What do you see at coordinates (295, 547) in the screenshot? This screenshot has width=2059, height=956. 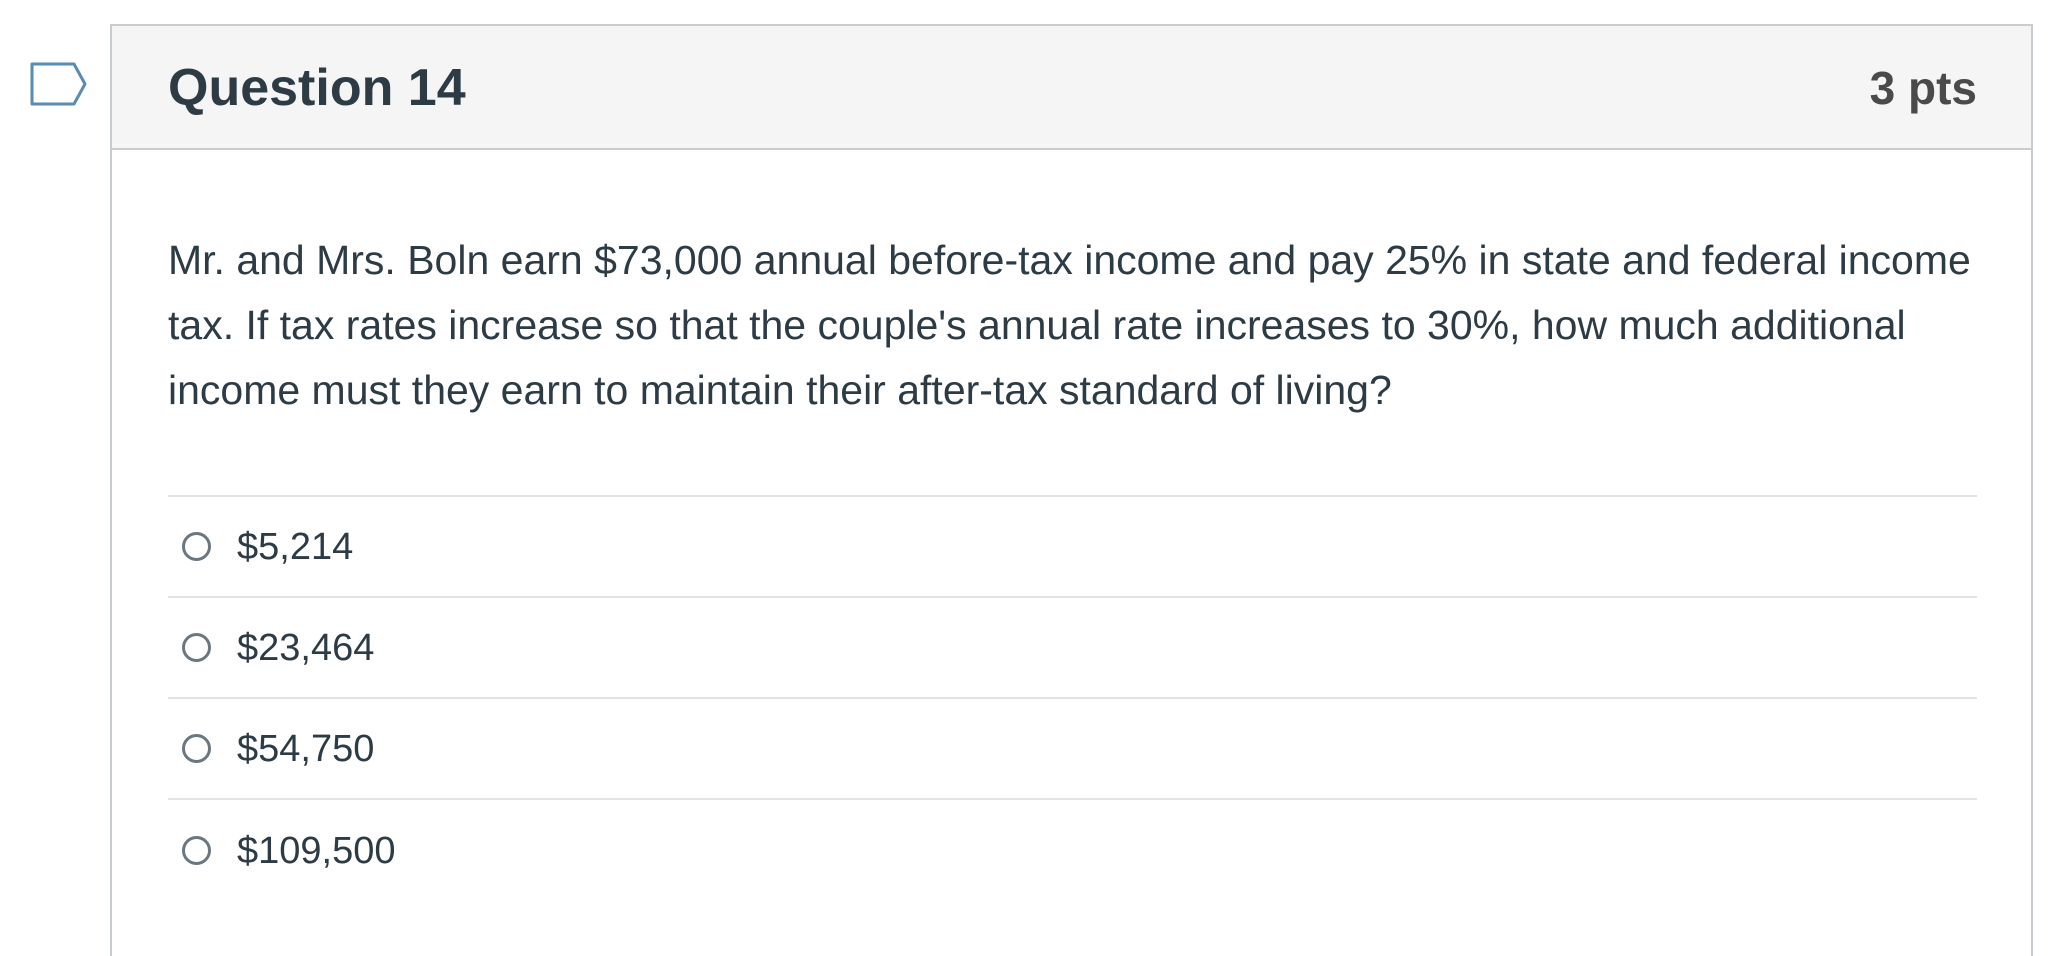 I see `answer-label: $5,214` at bounding box center [295, 547].